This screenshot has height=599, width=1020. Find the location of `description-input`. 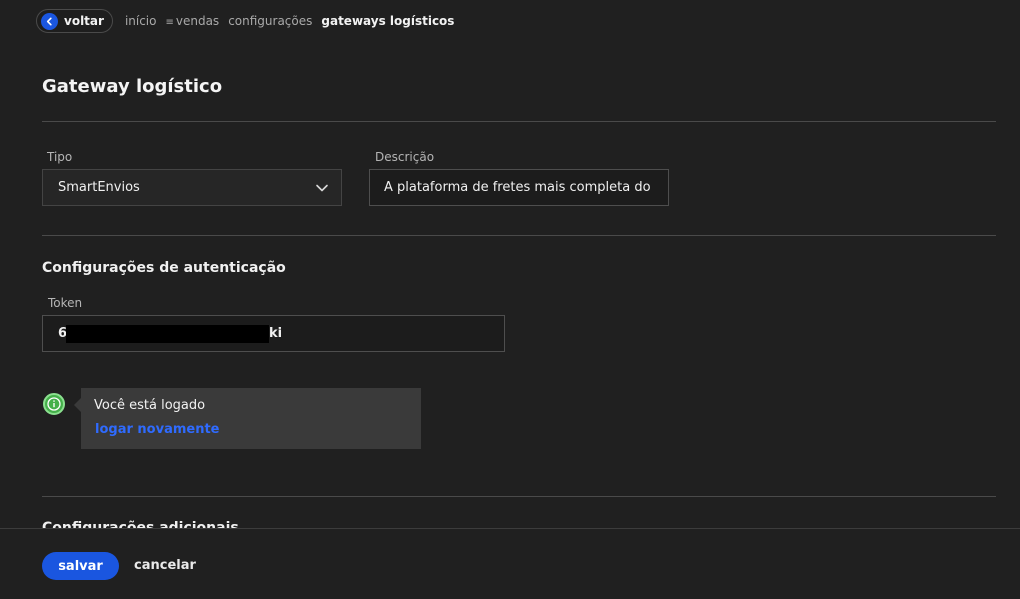

description-input is located at coordinates (519, 187).